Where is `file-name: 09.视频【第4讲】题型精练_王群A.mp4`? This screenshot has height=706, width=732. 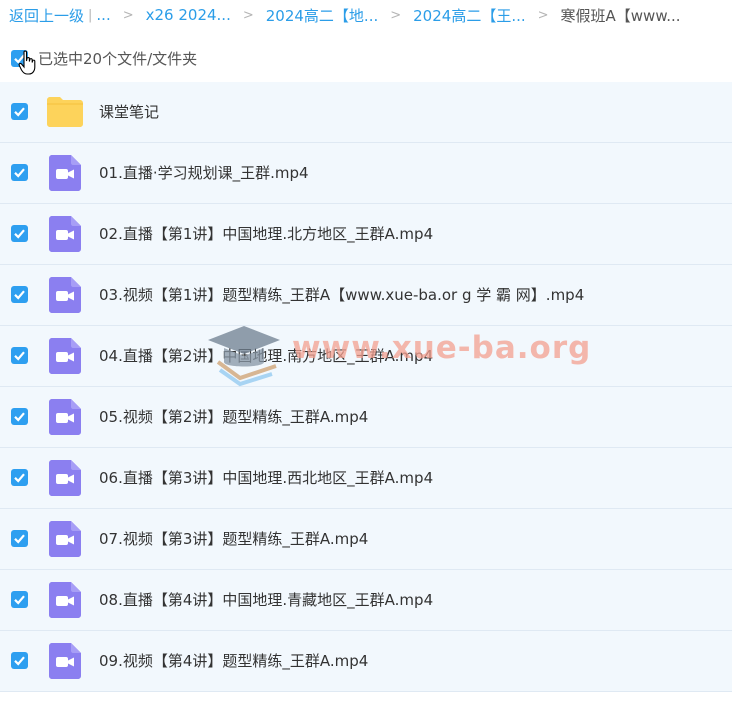
file-name: 09.视频【第4讲】题型精练_王群A.mp4 is located at coordinates (233, 661).